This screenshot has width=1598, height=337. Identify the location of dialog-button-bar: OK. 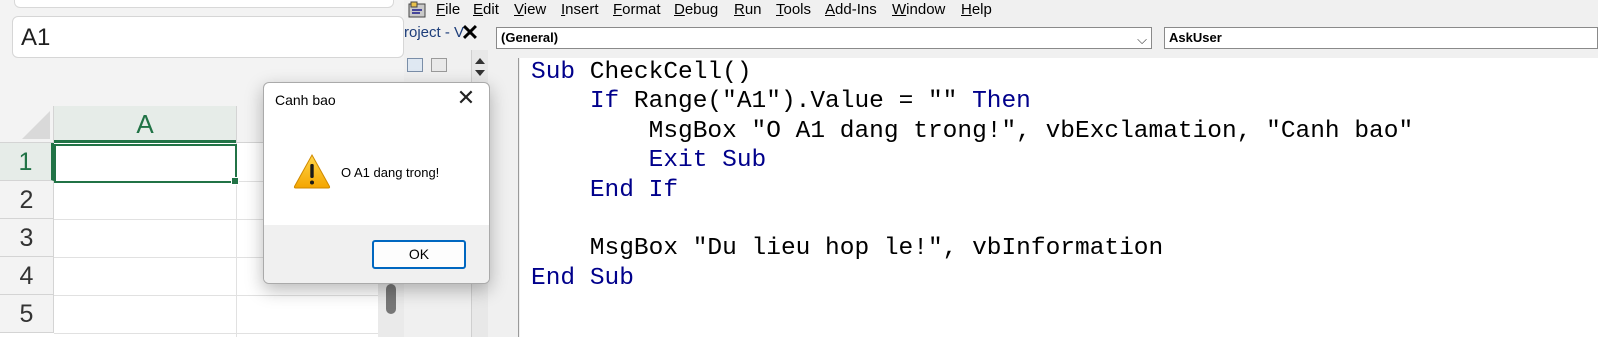
(376, 254).